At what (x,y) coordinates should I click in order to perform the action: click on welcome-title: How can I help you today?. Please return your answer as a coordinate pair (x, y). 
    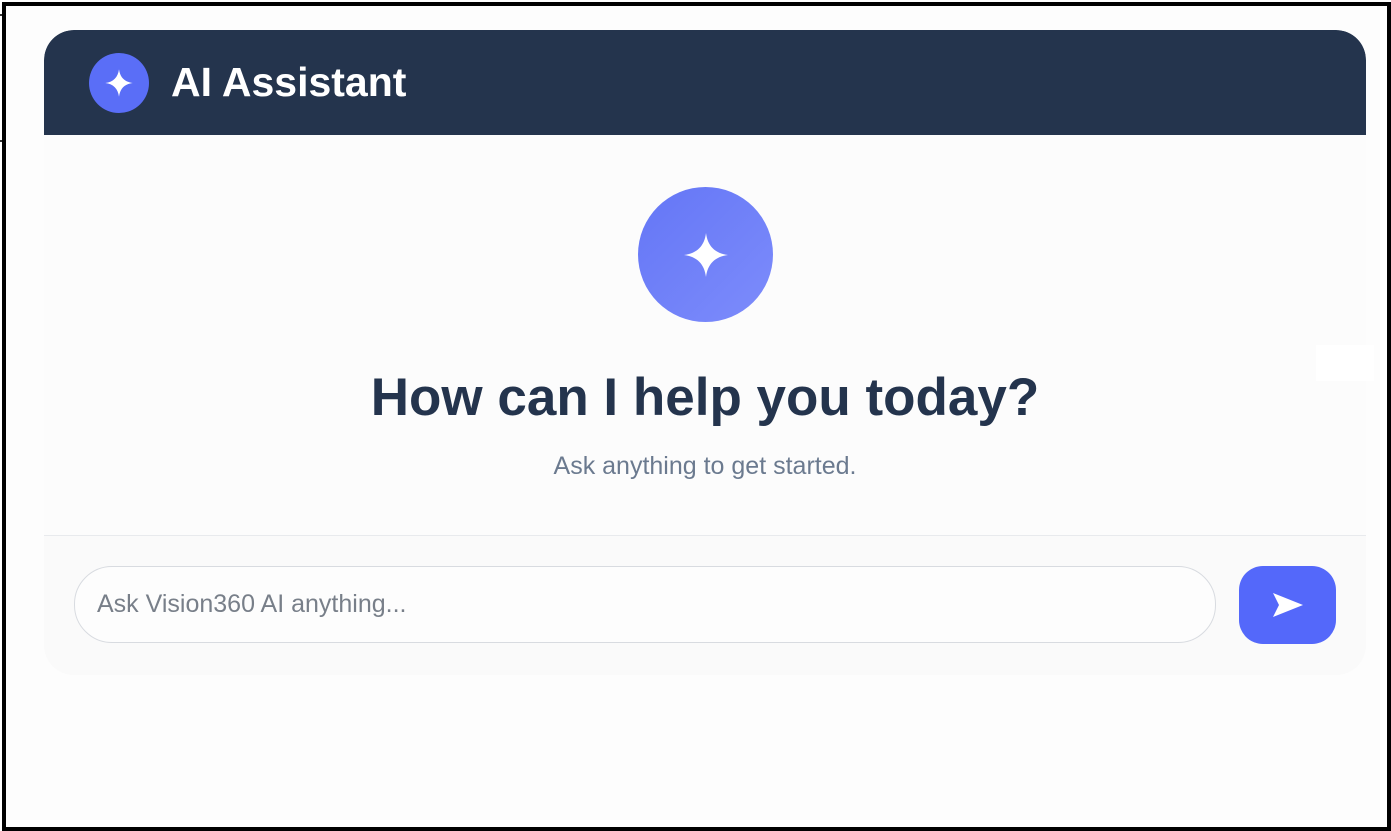
    Looking at the image, I should click on (705, 397).